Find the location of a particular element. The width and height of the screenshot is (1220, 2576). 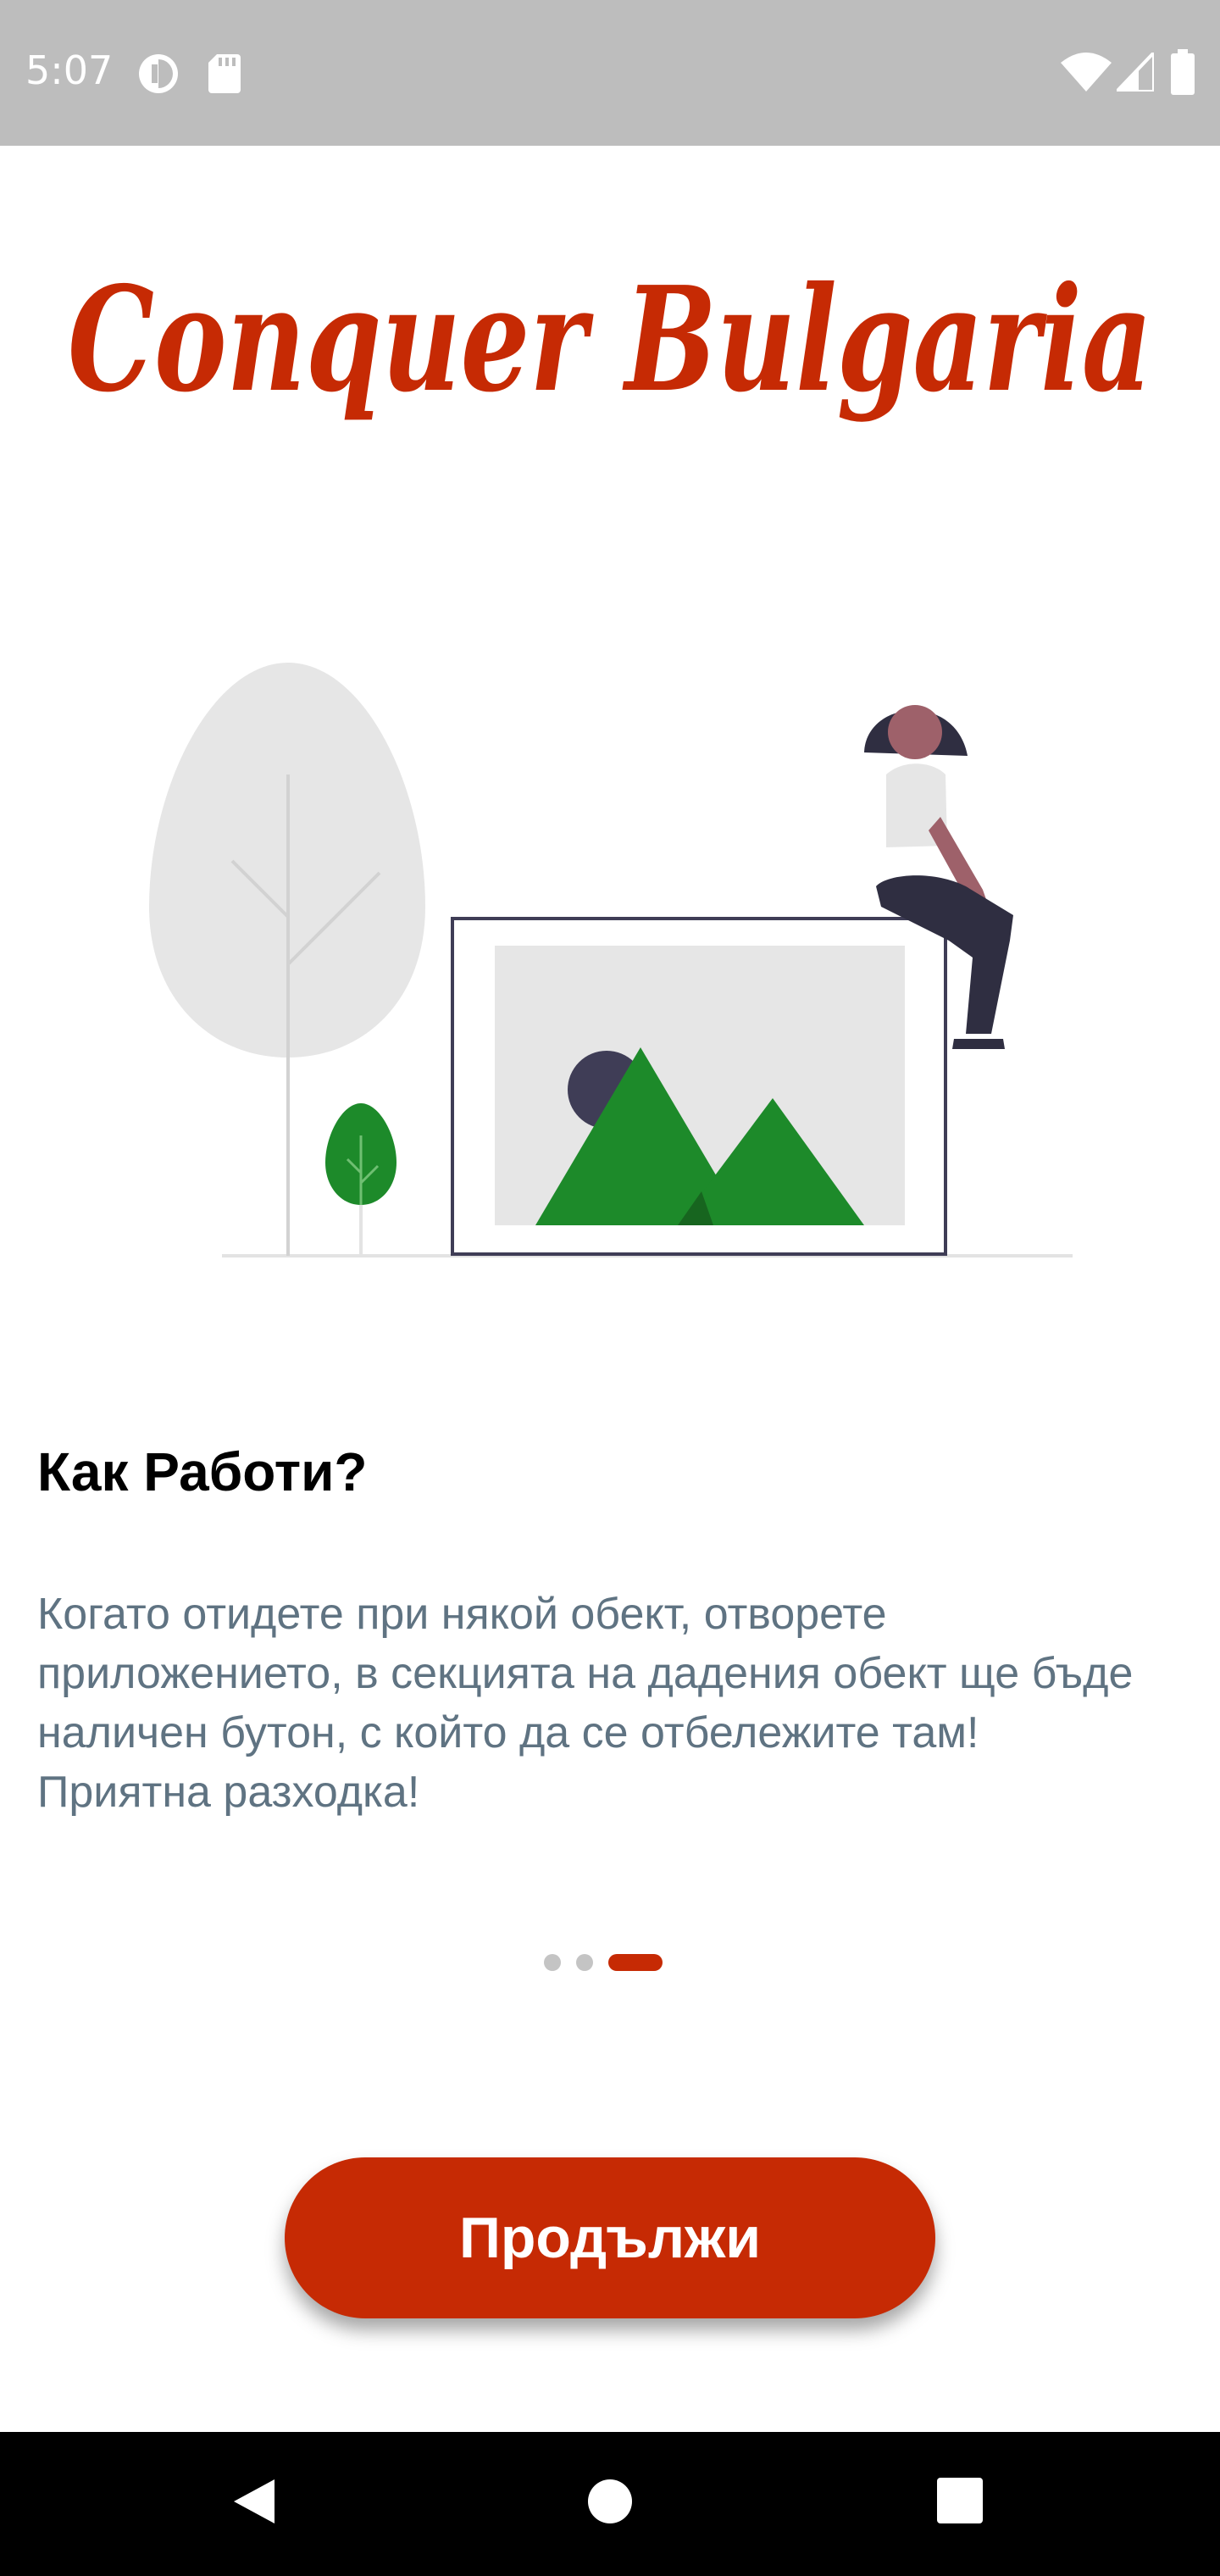

recents-icon is located at coordinates (960, 2500).